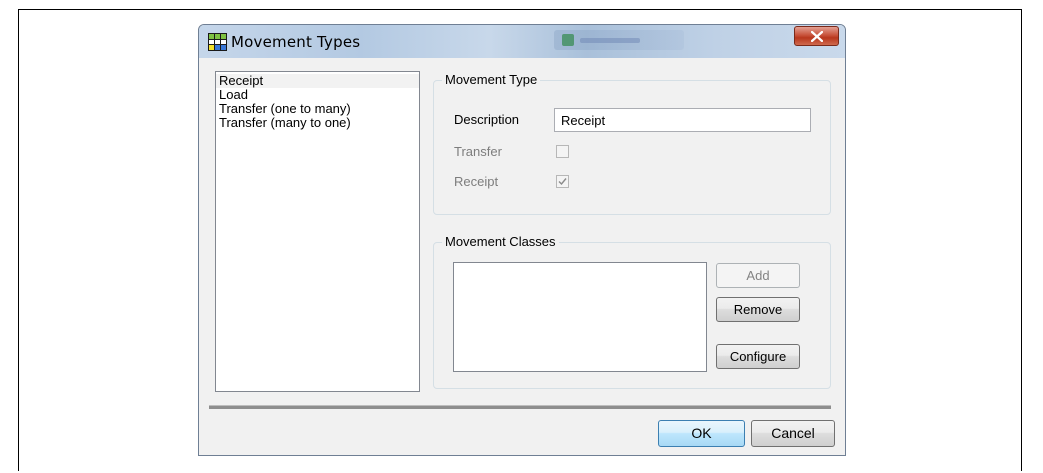  What do you see at coordinates (317, 109) in the screenshot?
I see `list-item: Transfer (one to many)` at bounding box center [317, 109].